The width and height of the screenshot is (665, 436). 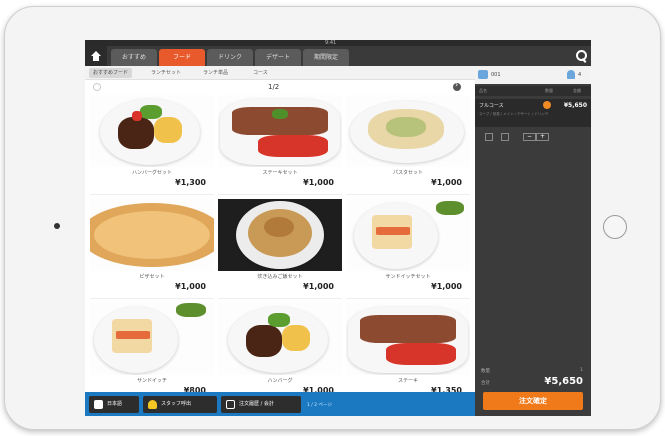 I want to click on menu-item-name: ハンバーグセット, so click(x=151, y=173).